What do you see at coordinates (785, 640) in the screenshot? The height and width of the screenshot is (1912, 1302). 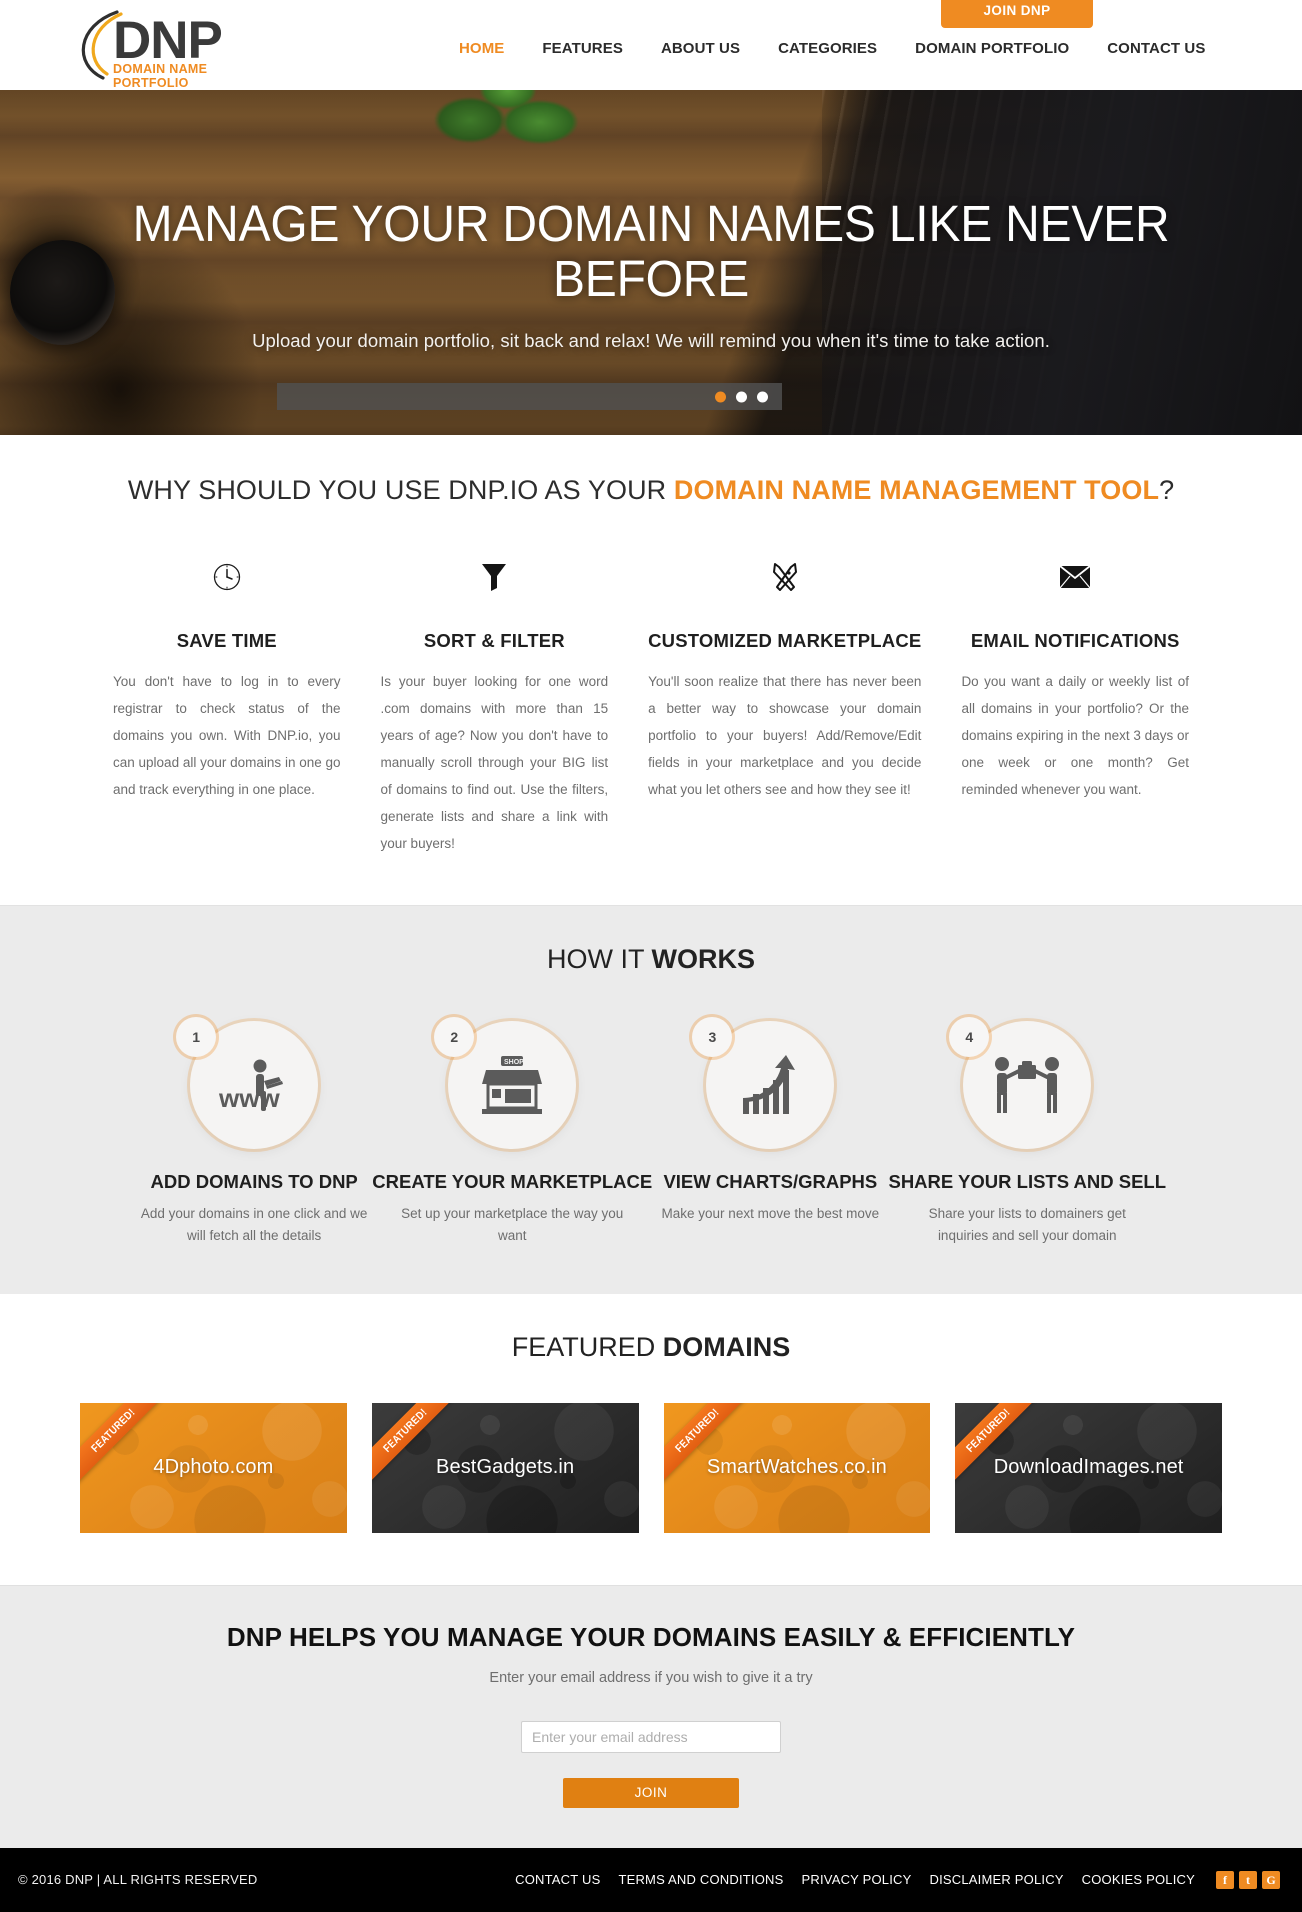 I see `feature-heading: CUSTOMIZED MARKETPLACE` at bounding box center [785, 640].